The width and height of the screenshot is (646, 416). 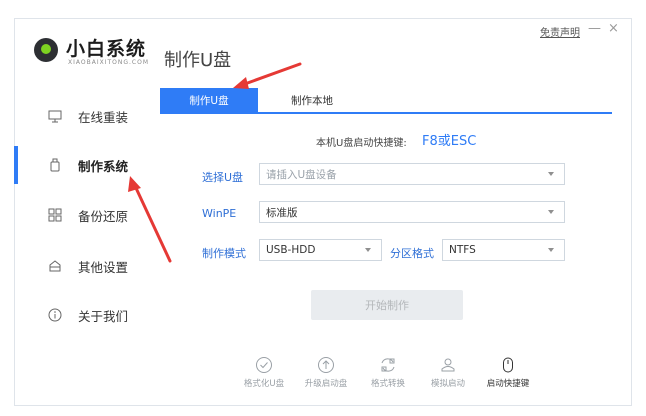 What do you see at coordinates (388, 365) in the screenshot?
I see `convert-icon` at bounding box center [388, 365].